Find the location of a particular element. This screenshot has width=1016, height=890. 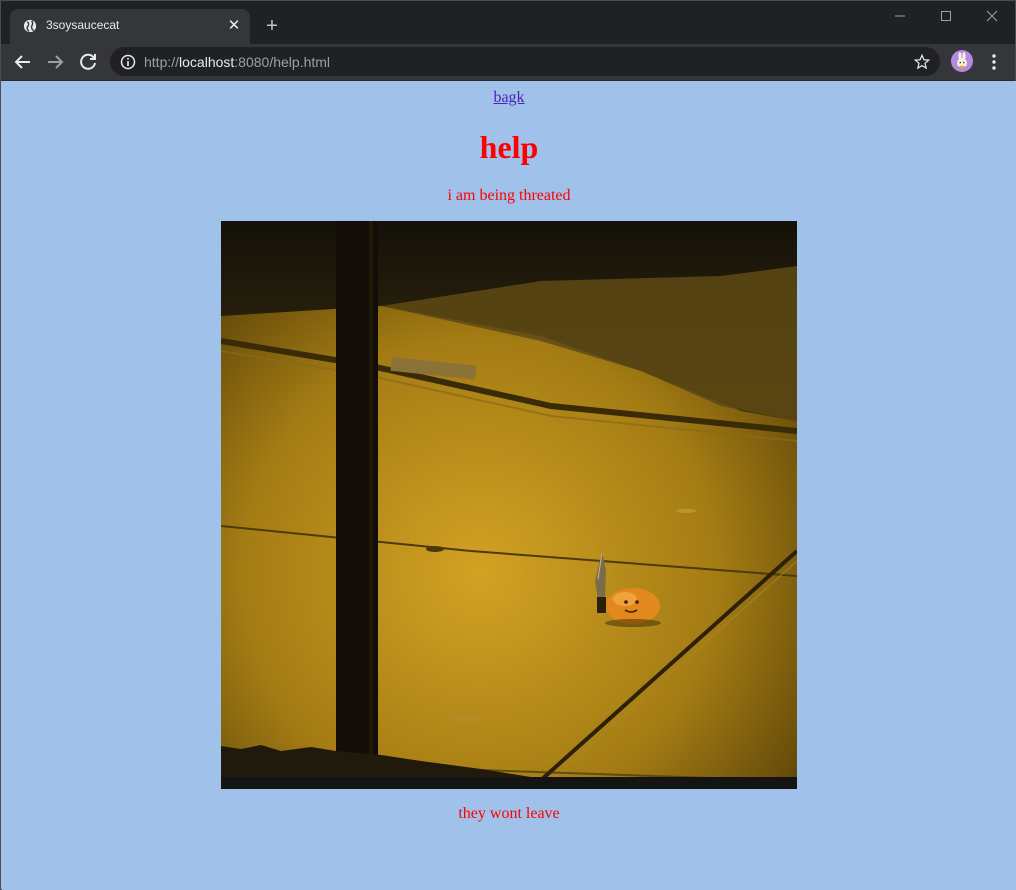

globe-icon is located at coordinates (30, 26).